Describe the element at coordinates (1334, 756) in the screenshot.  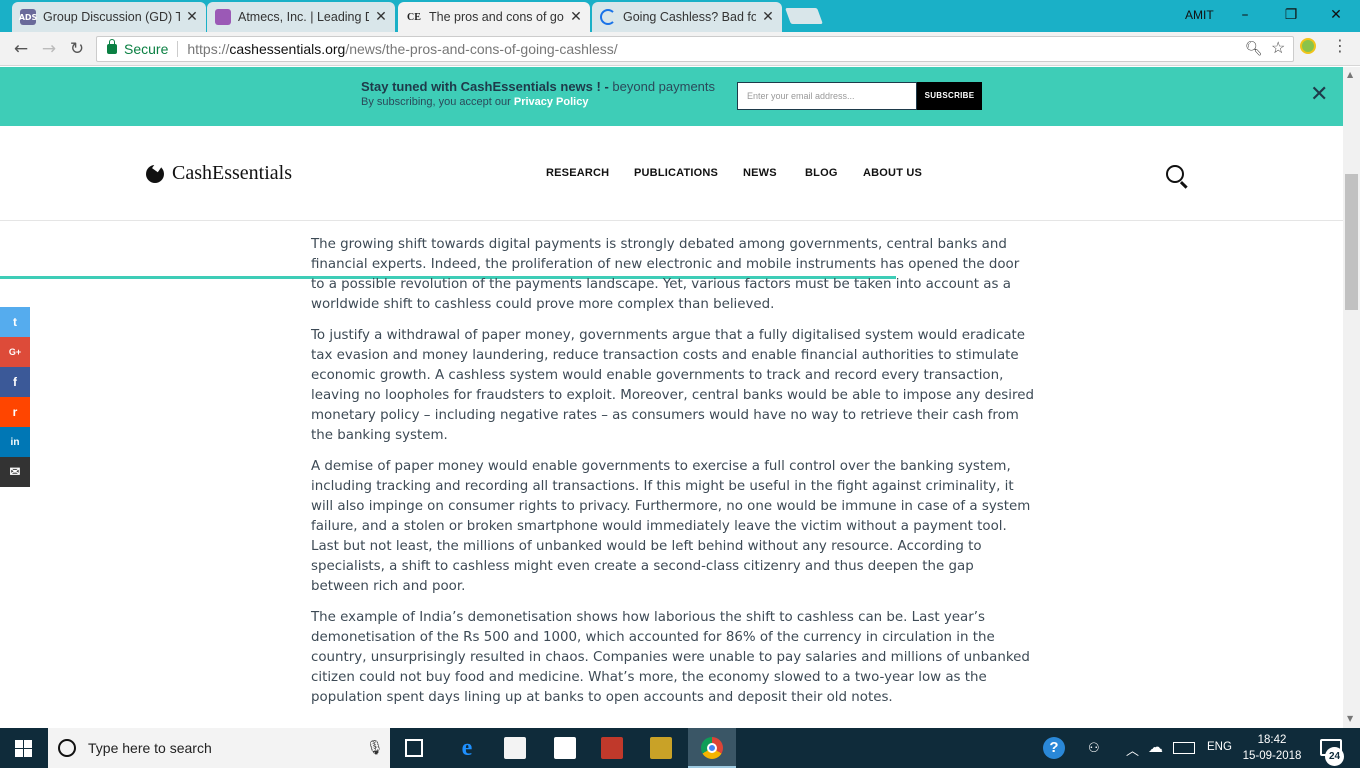
I see `notification-count-badge: 24` at that location.